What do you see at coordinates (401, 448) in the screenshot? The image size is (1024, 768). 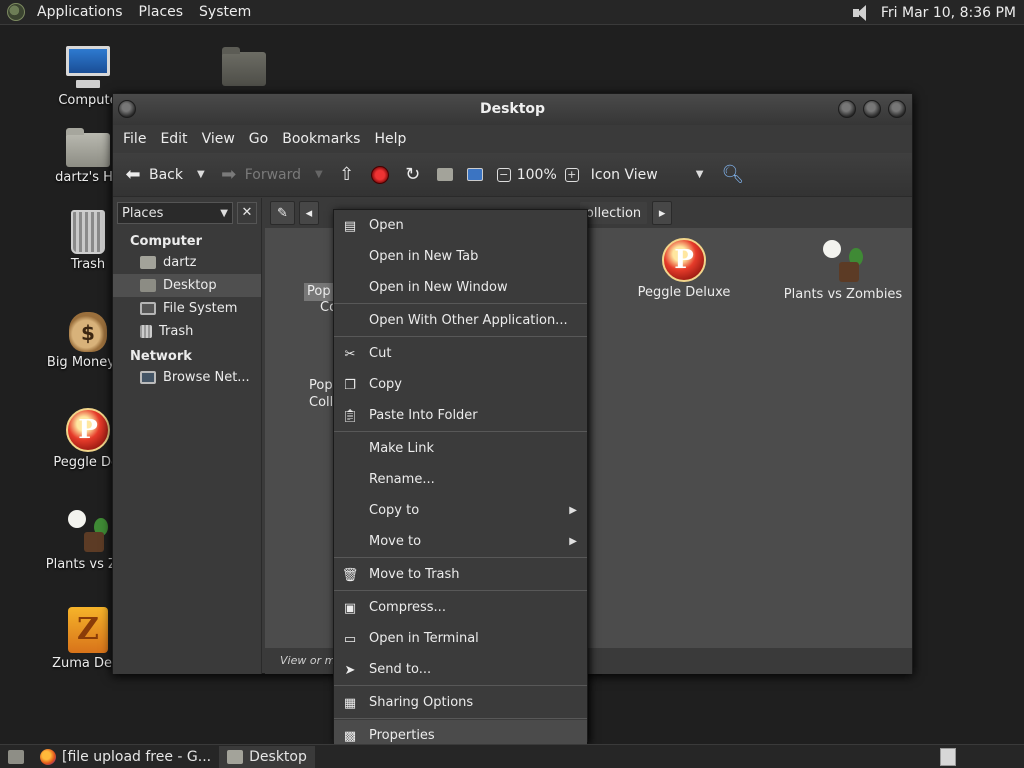 I see `menu-item-label: Make Link` at bounding box center [401, 448].